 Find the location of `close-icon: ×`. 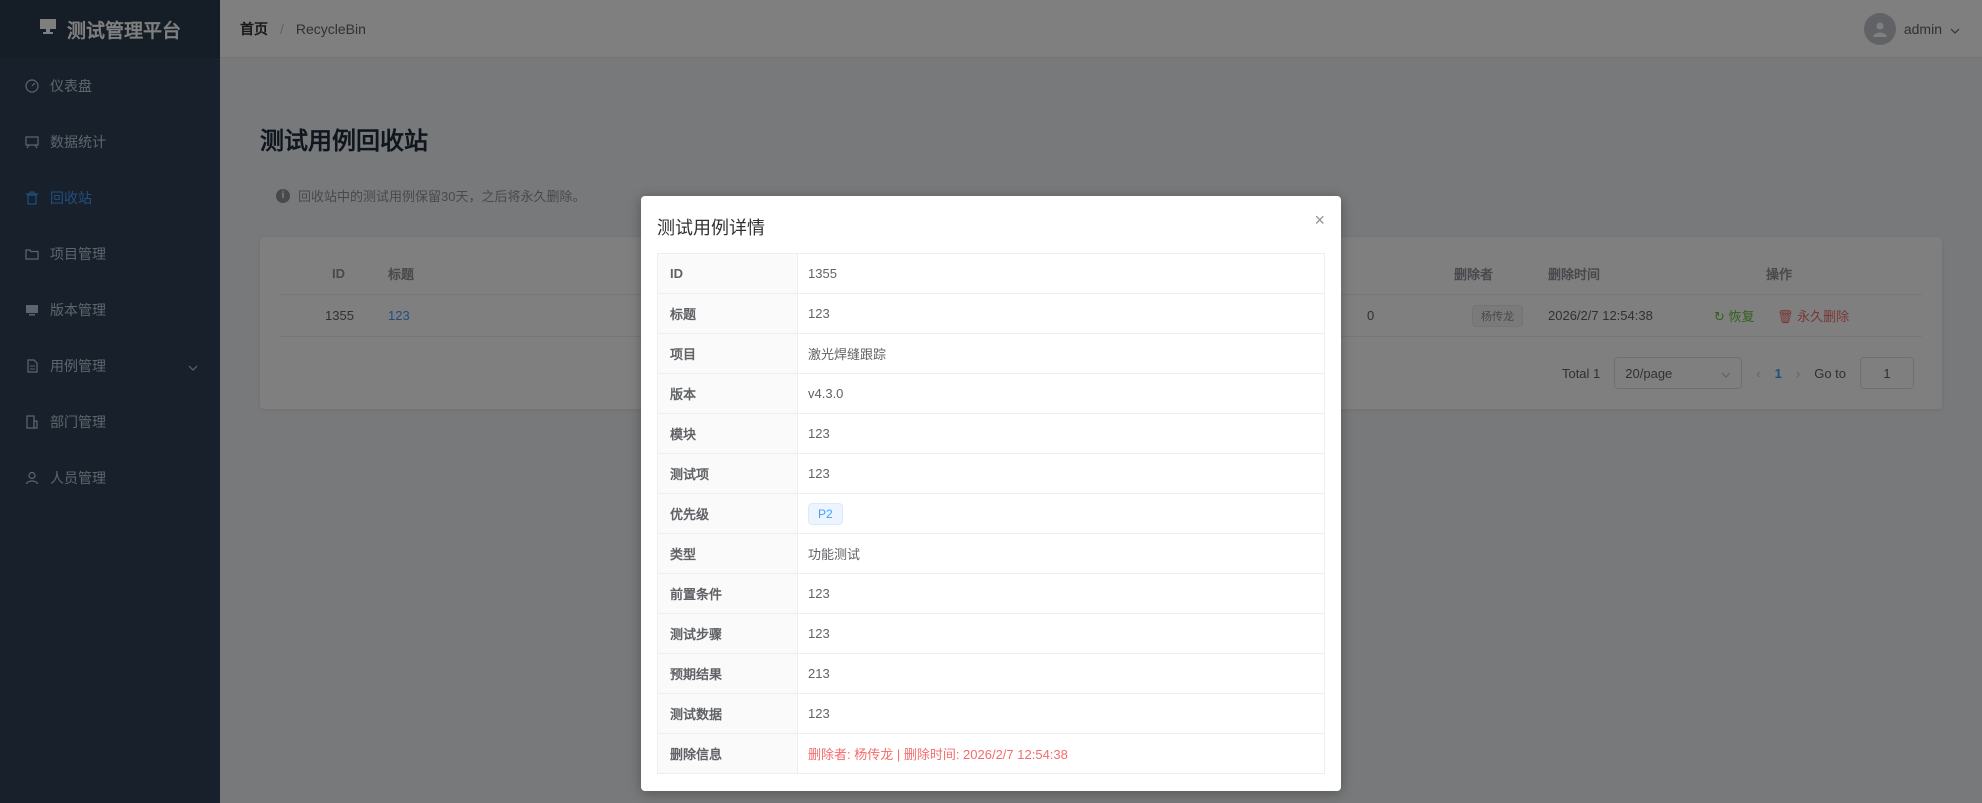

close-icon: × is located at coordinates (1319, 220).